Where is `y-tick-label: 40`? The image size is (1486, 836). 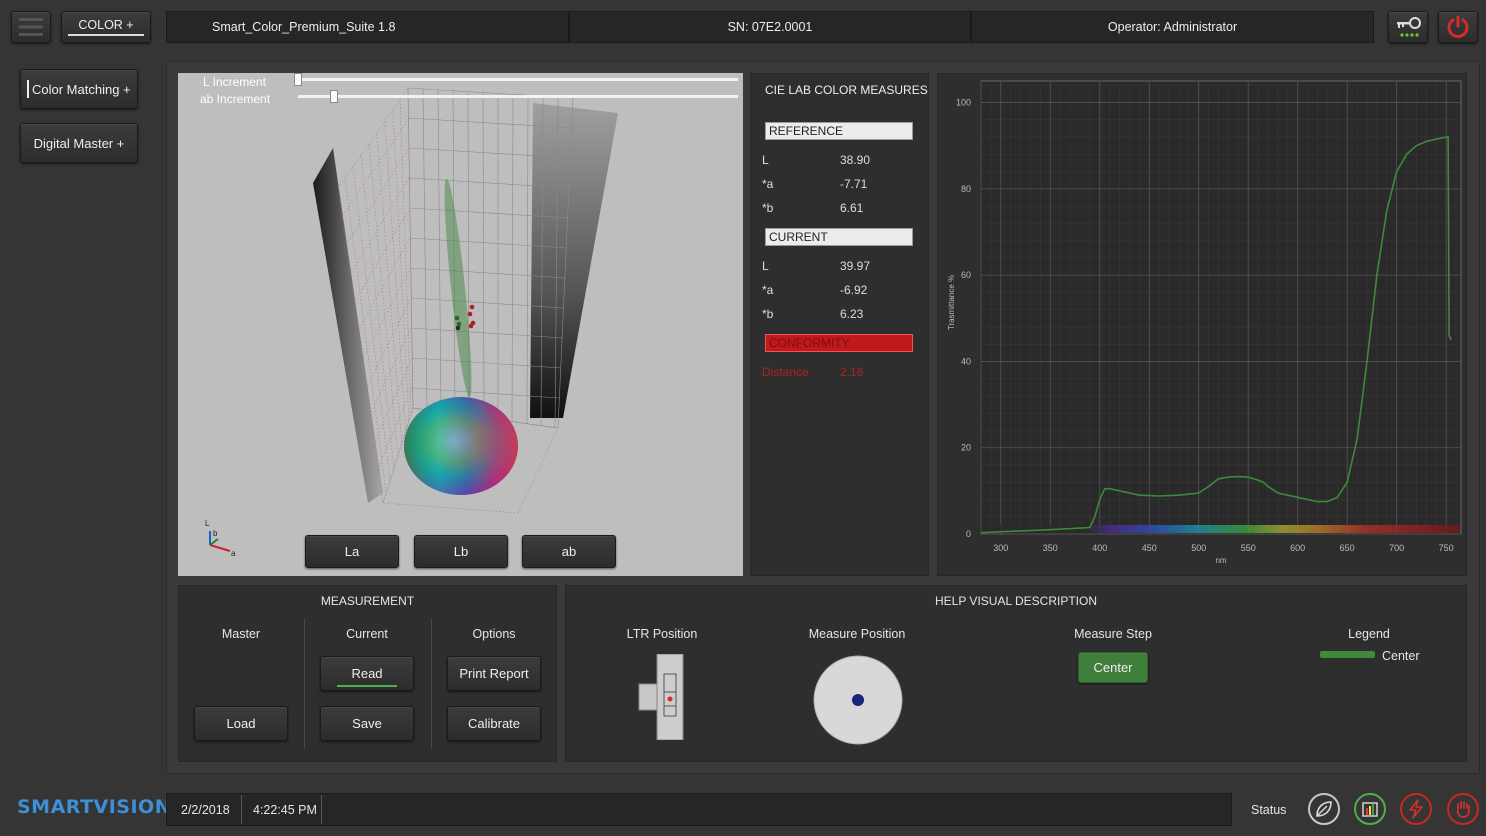
y-tick-label: 40 is located at coordinates (966, 361).